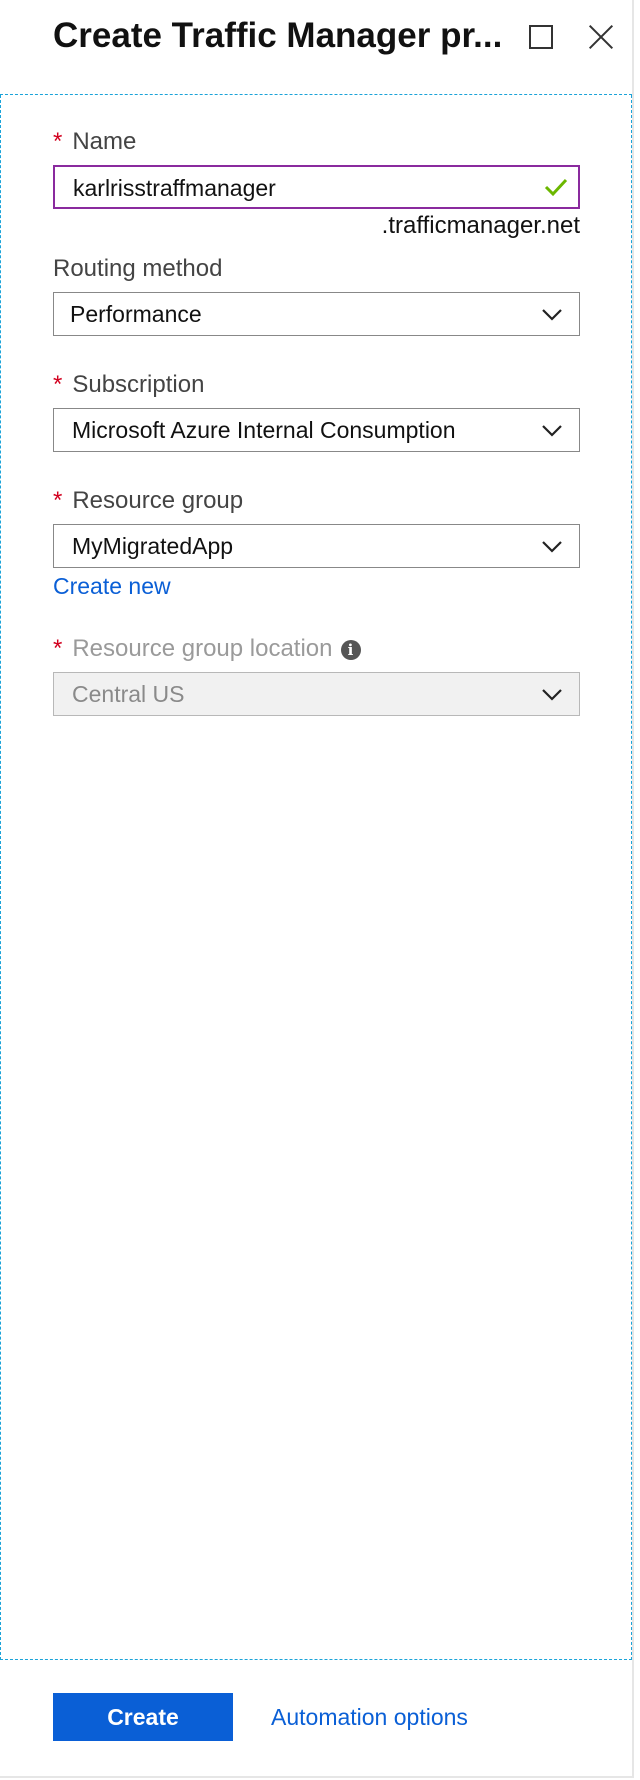  Describe the element at coordinates (207, 649) in the screenshot. I see `resource-group-location-label: * Resource group location i` at that location.